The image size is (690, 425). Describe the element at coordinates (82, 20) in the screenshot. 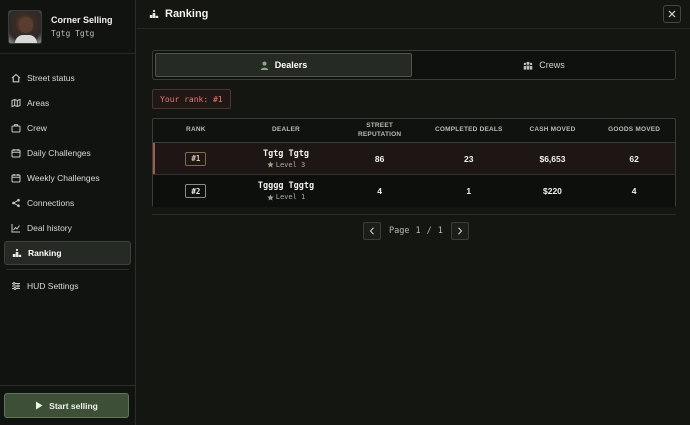

I see `profile-name: Corner Selling` at that location.